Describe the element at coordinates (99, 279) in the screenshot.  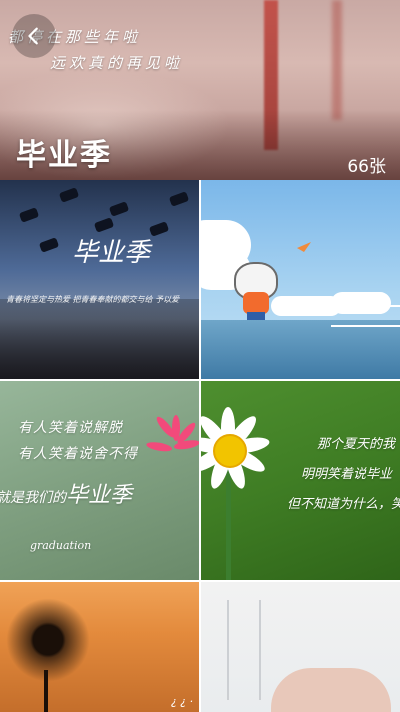
I see `photo-tile-1: 毕业季 青春将坚定与热爱 把青春奉献的都交与给 予以爱` at that location.